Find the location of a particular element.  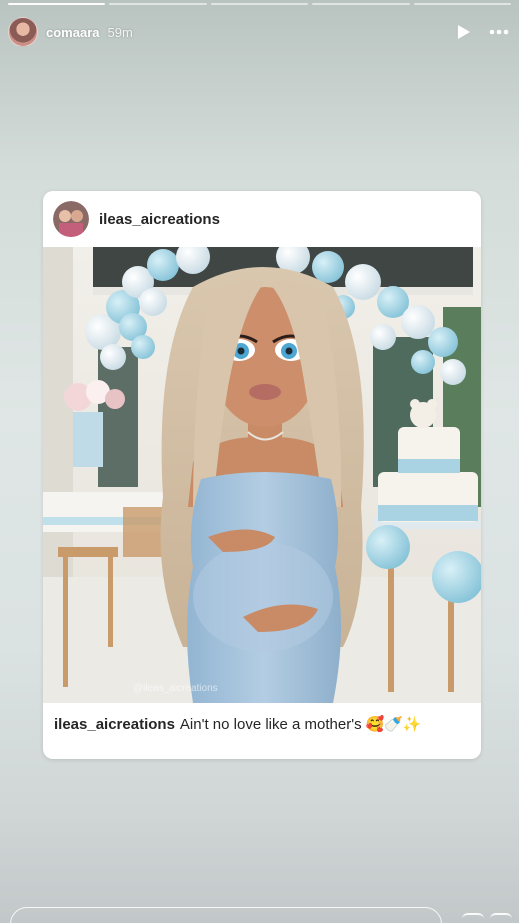

more-options-button is located at coordinates (499, 32).